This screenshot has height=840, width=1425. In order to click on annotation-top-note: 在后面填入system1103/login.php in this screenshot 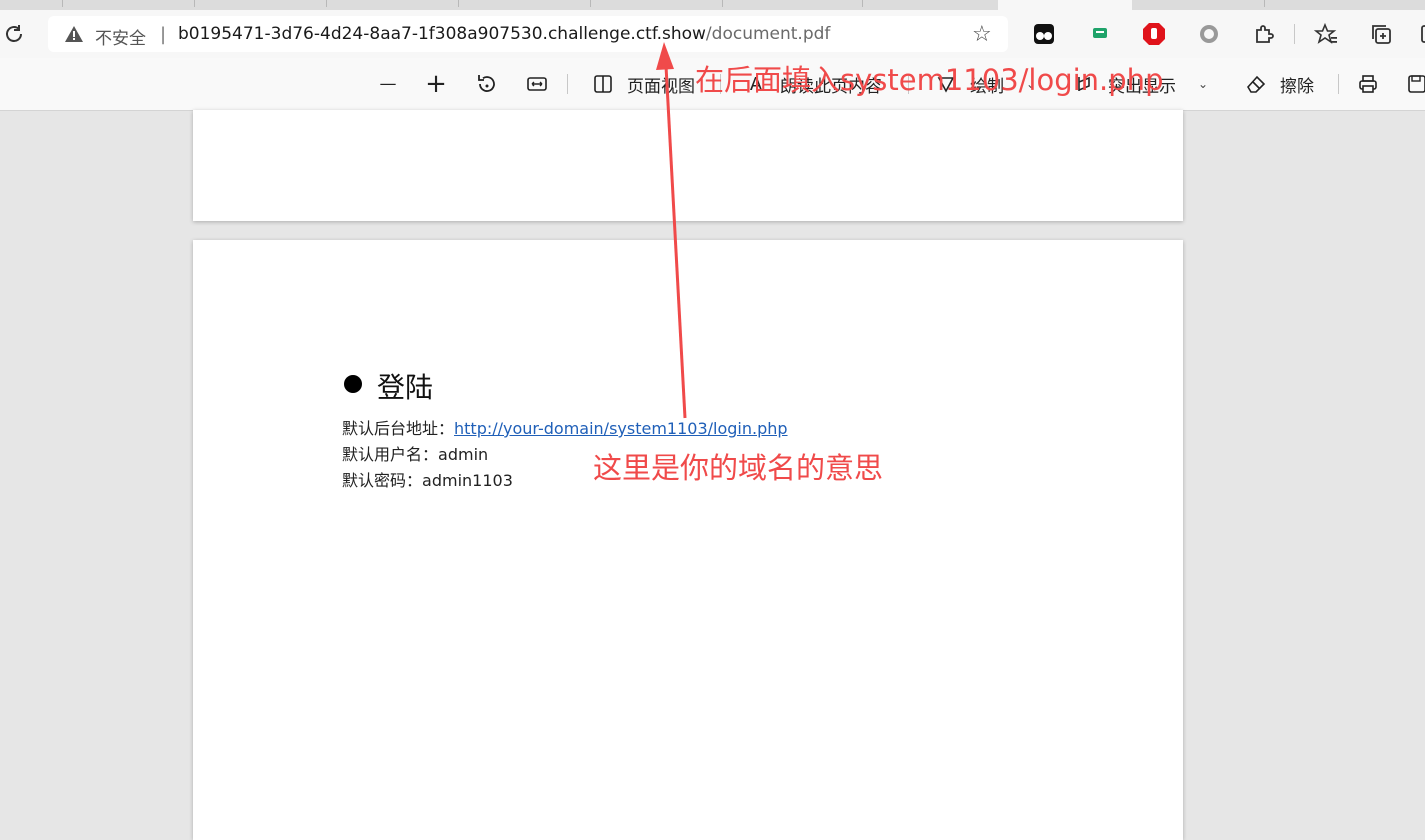, I will do `click(929, 80)`.